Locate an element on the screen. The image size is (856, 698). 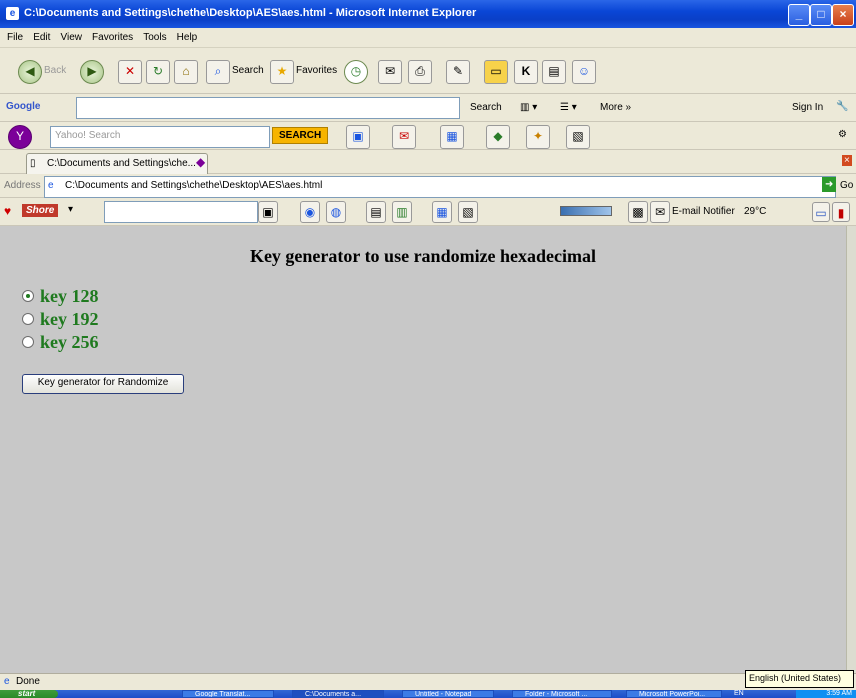
radio-key-192: key 192 is located at coordinates (60, 319).